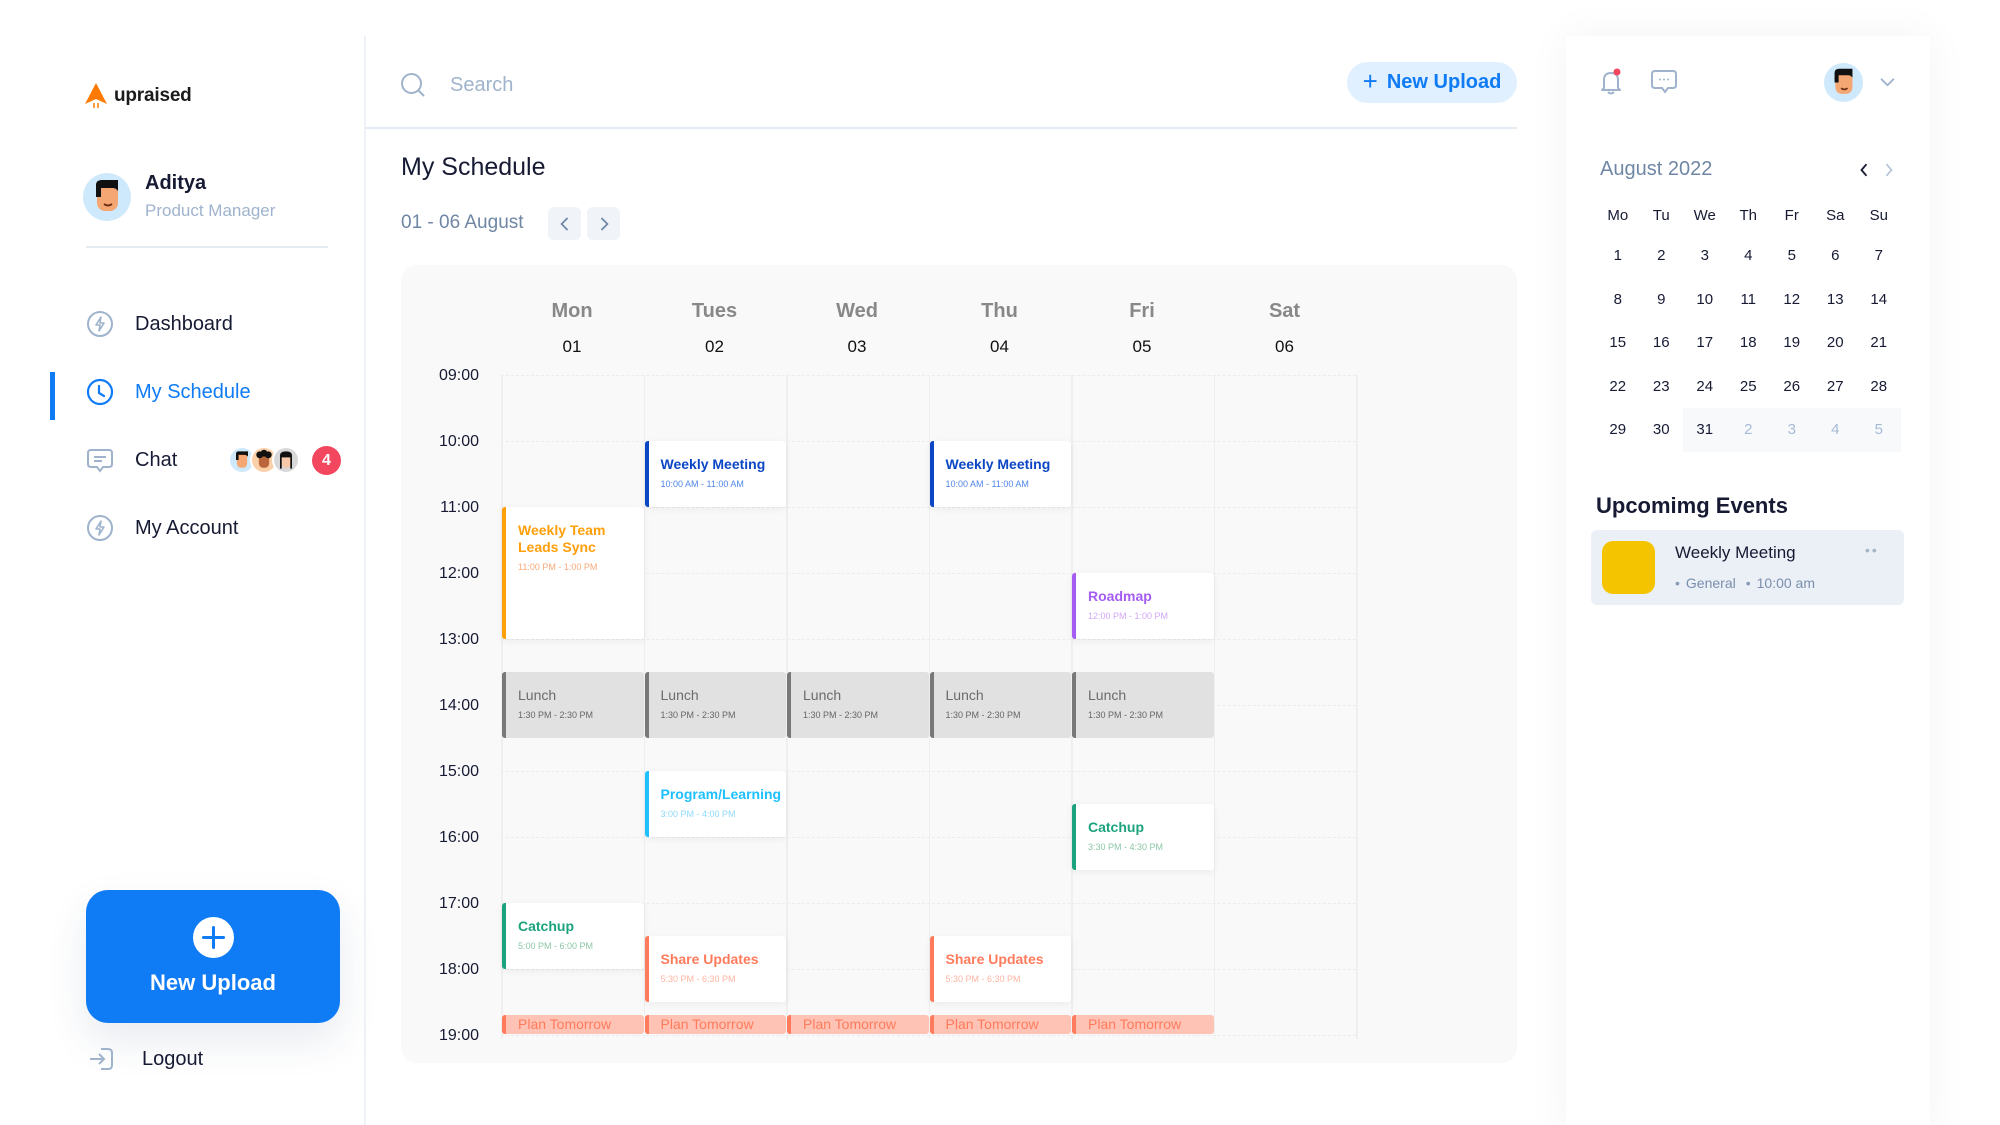 The width and height of the screenshot is (2000, 1125). Describe the element at coordinates (1879, 343) in the screenshot. I see `calendar-day: 21` at that location.